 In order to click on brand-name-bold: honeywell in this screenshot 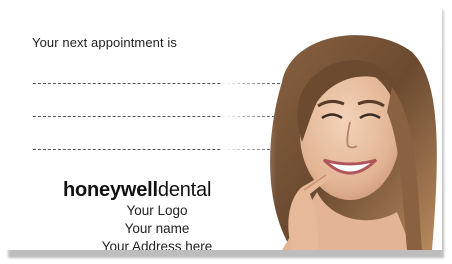, I will do `click(110, 190)`.